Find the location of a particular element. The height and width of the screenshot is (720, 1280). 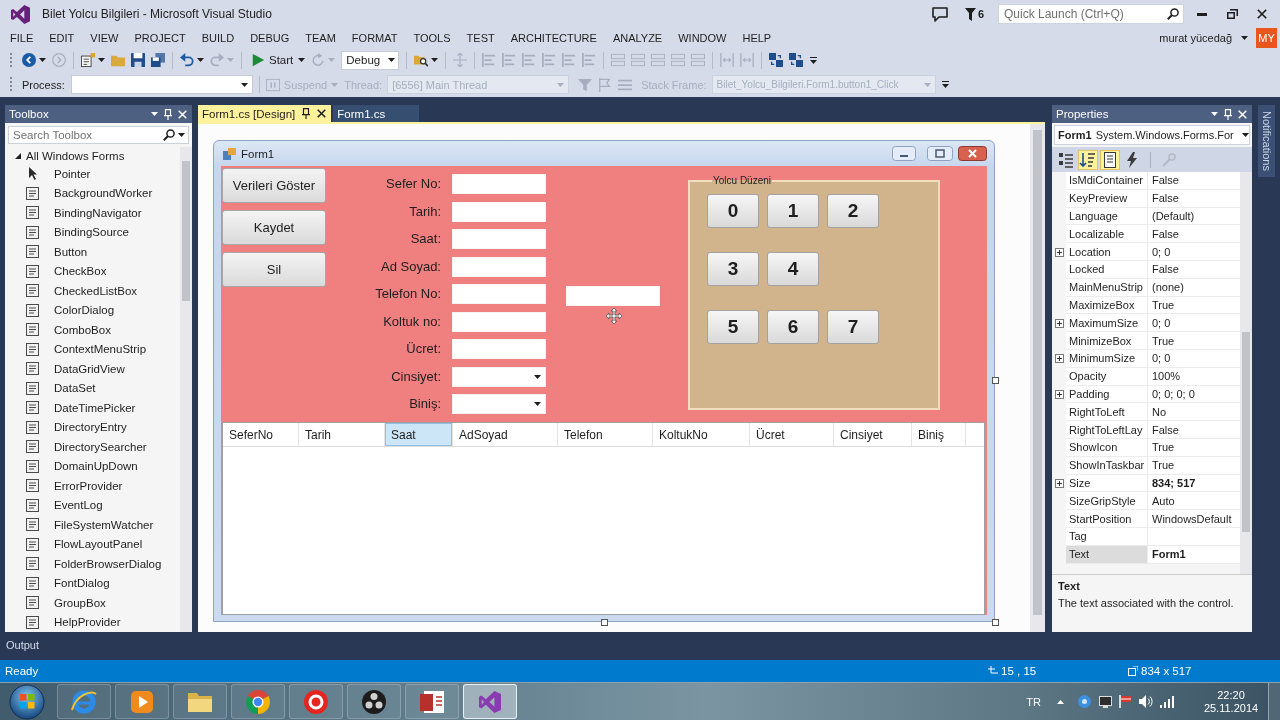

toolbar-grip is located at coordinates (11, 60).